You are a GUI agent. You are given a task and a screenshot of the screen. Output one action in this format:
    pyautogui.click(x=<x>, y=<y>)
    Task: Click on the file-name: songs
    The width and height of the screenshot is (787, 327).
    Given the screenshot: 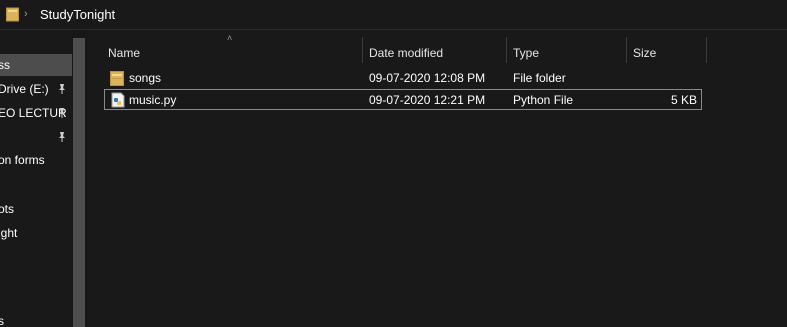 What is the action you would take?
    pyautogui.click(x=145, y=78)
    